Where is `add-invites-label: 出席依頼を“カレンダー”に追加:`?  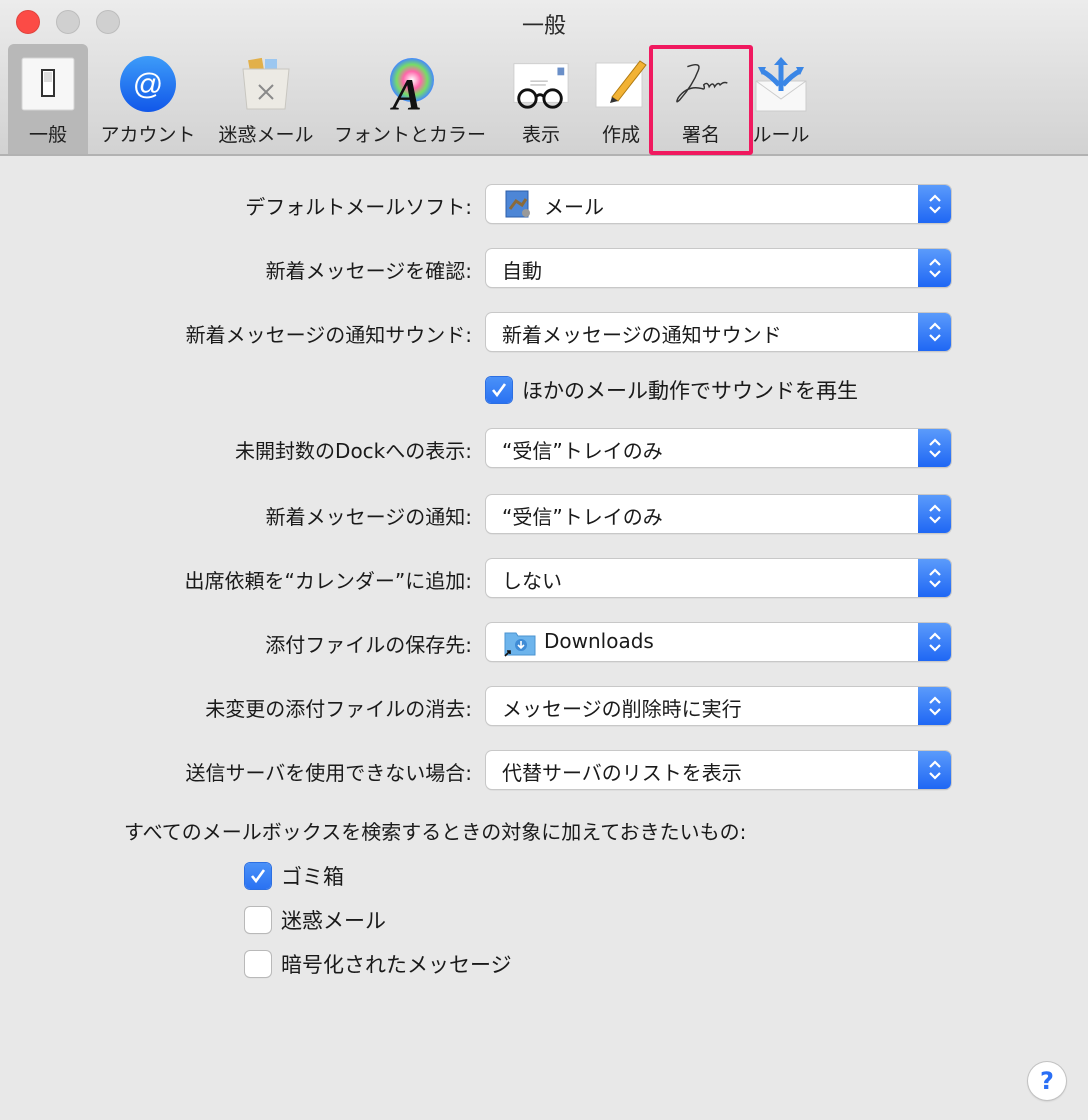
add-invites-label: 出席依頼を“カレンダー”に追加: is located at coordinates (328, 581).